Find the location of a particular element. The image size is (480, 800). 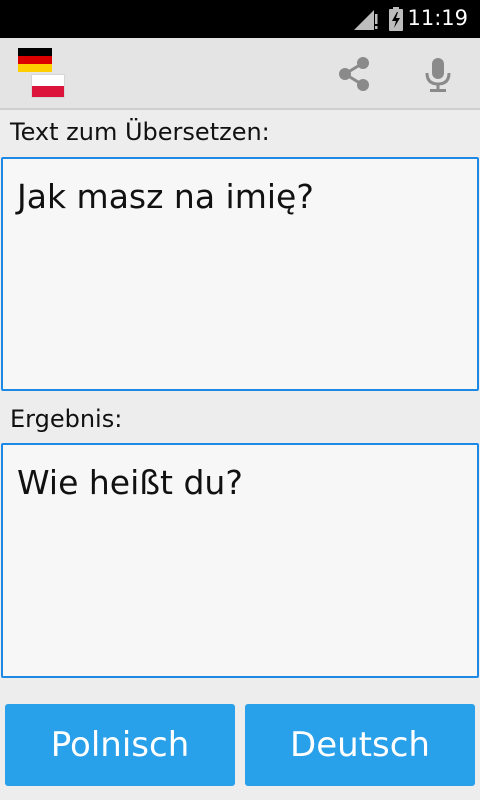

poland-flag-icon is located at coordinates (48, 86).